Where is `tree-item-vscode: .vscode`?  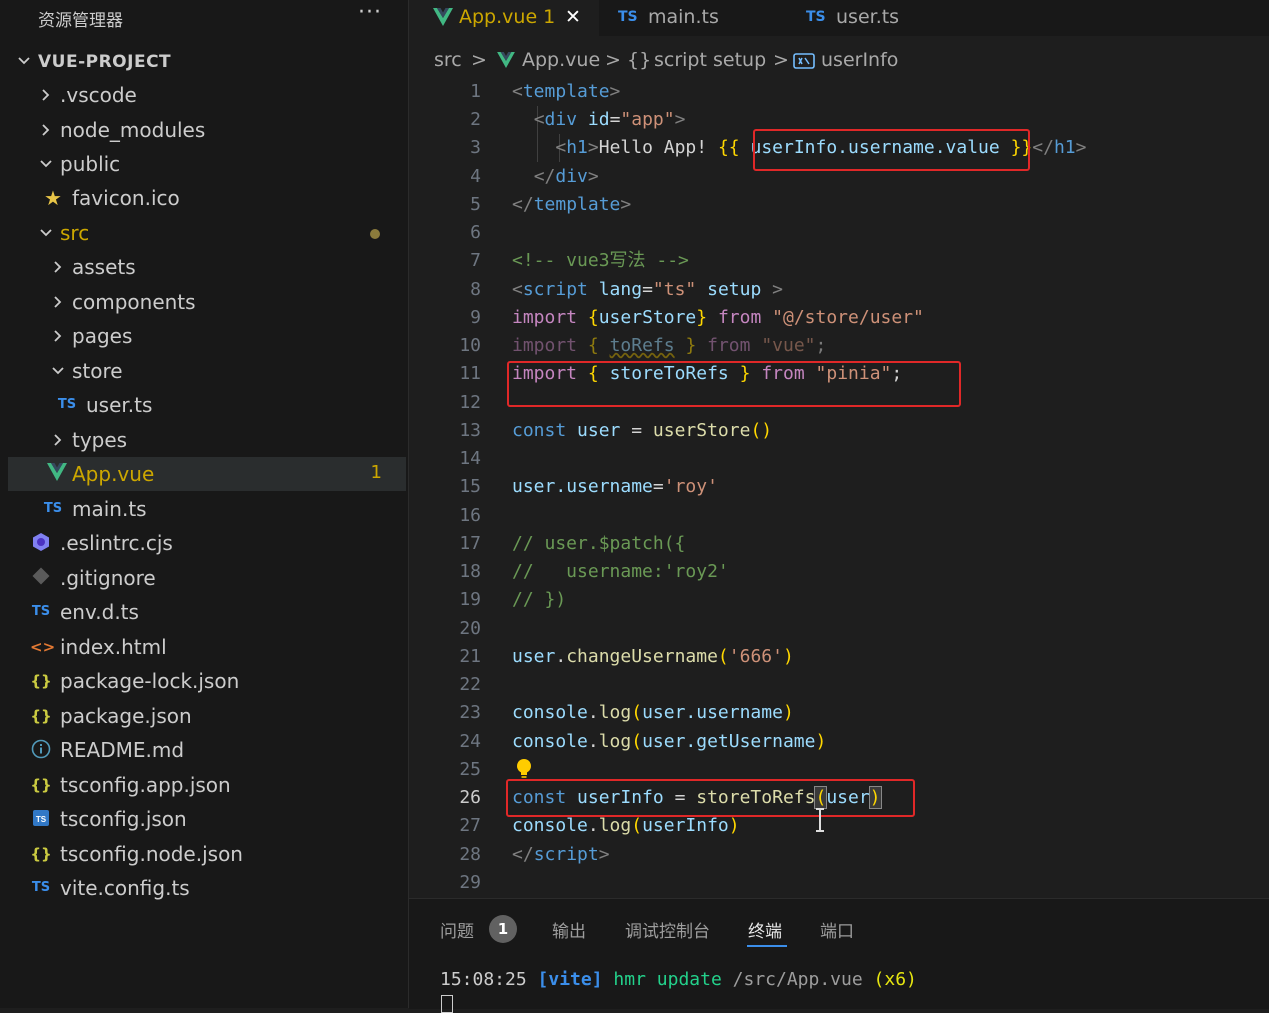
tree-item-vscode: .vscode is located at coordinates (207, 95).